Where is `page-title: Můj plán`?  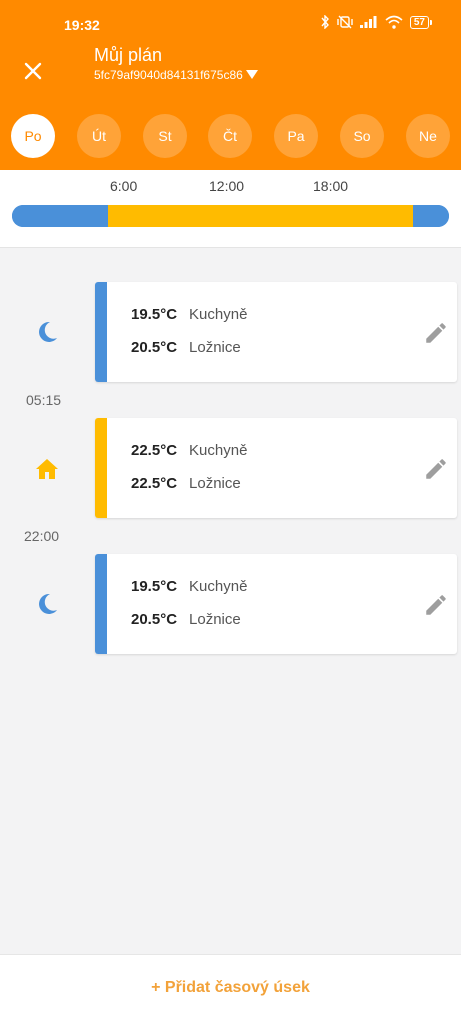 page-title: Můj plán is located at coordinates (128, 55).